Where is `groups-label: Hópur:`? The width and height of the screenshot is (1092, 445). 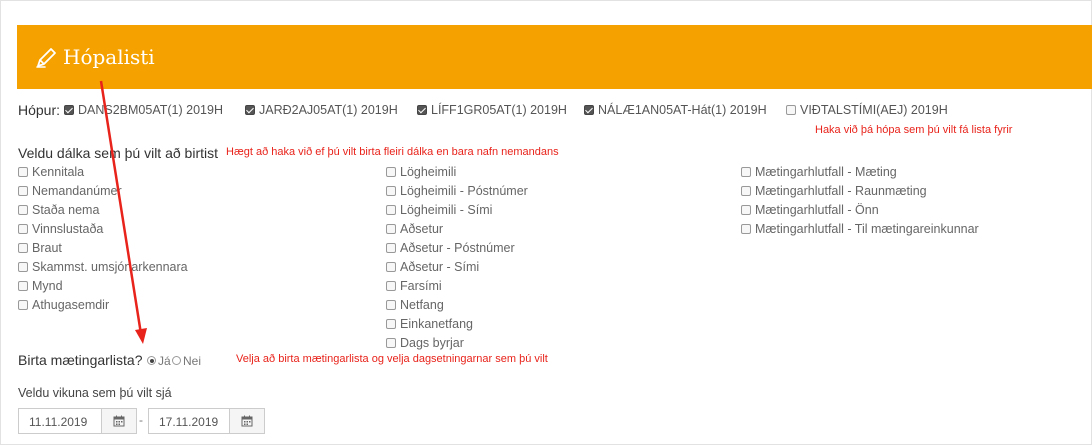 groups-label: Hópur: is located at coordinates (39, 110).